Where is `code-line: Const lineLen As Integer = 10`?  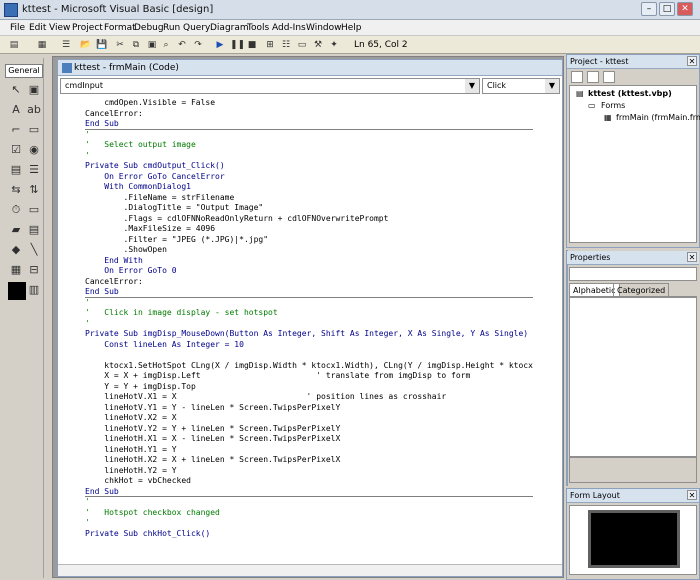 code-line: Const lineLen As Integer = 10 is located at coordinates (309, 345).